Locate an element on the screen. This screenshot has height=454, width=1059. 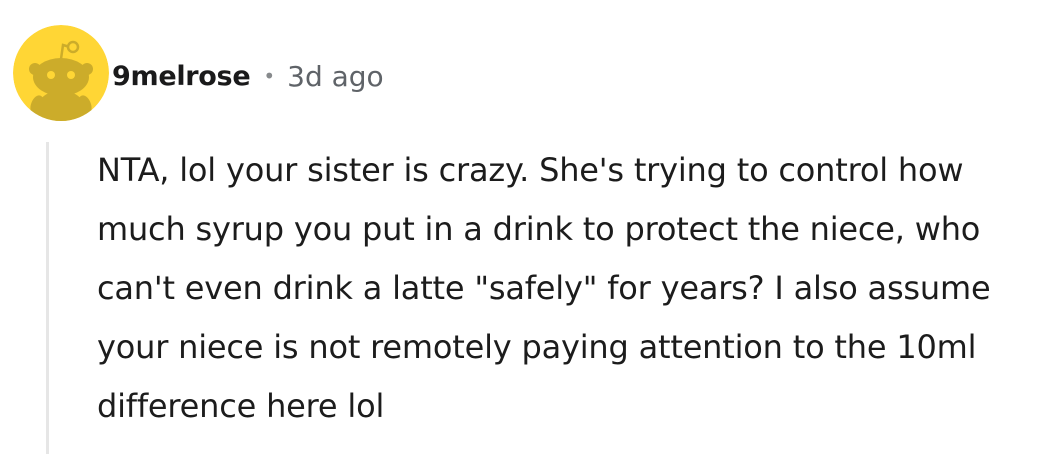
user-avatar is located at coordinates (61, 73).